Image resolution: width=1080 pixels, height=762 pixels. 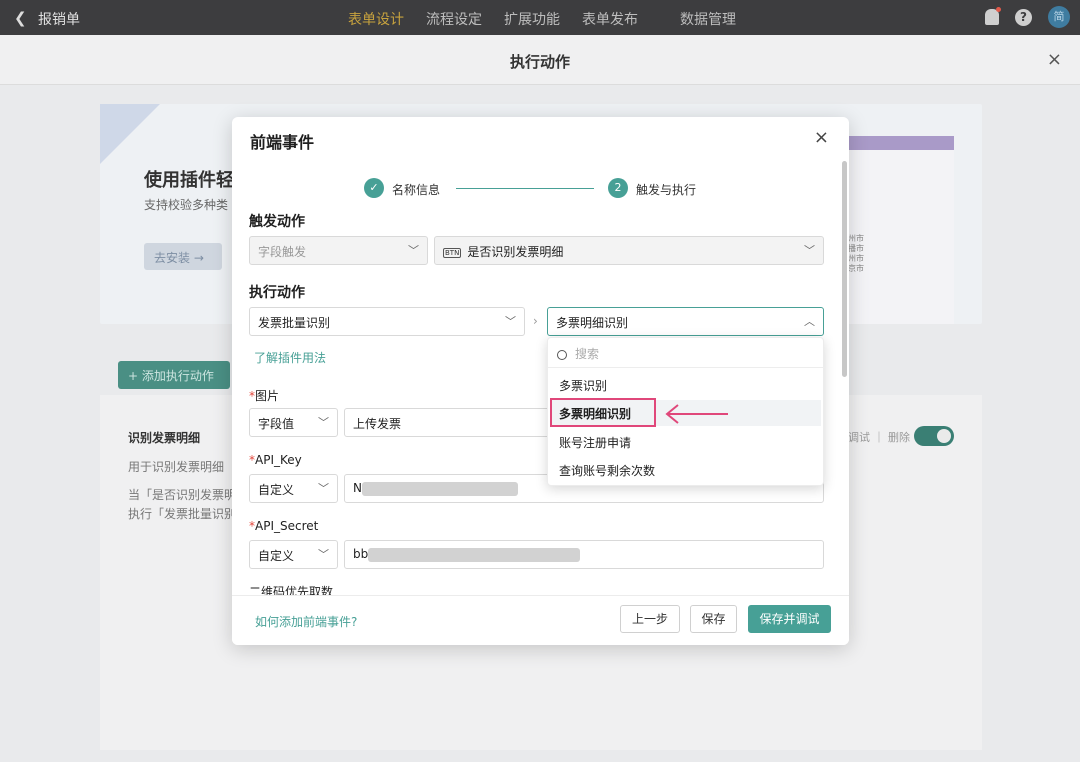 I want to click on chevron-right-icon: ›, so click(x=535, y=321).